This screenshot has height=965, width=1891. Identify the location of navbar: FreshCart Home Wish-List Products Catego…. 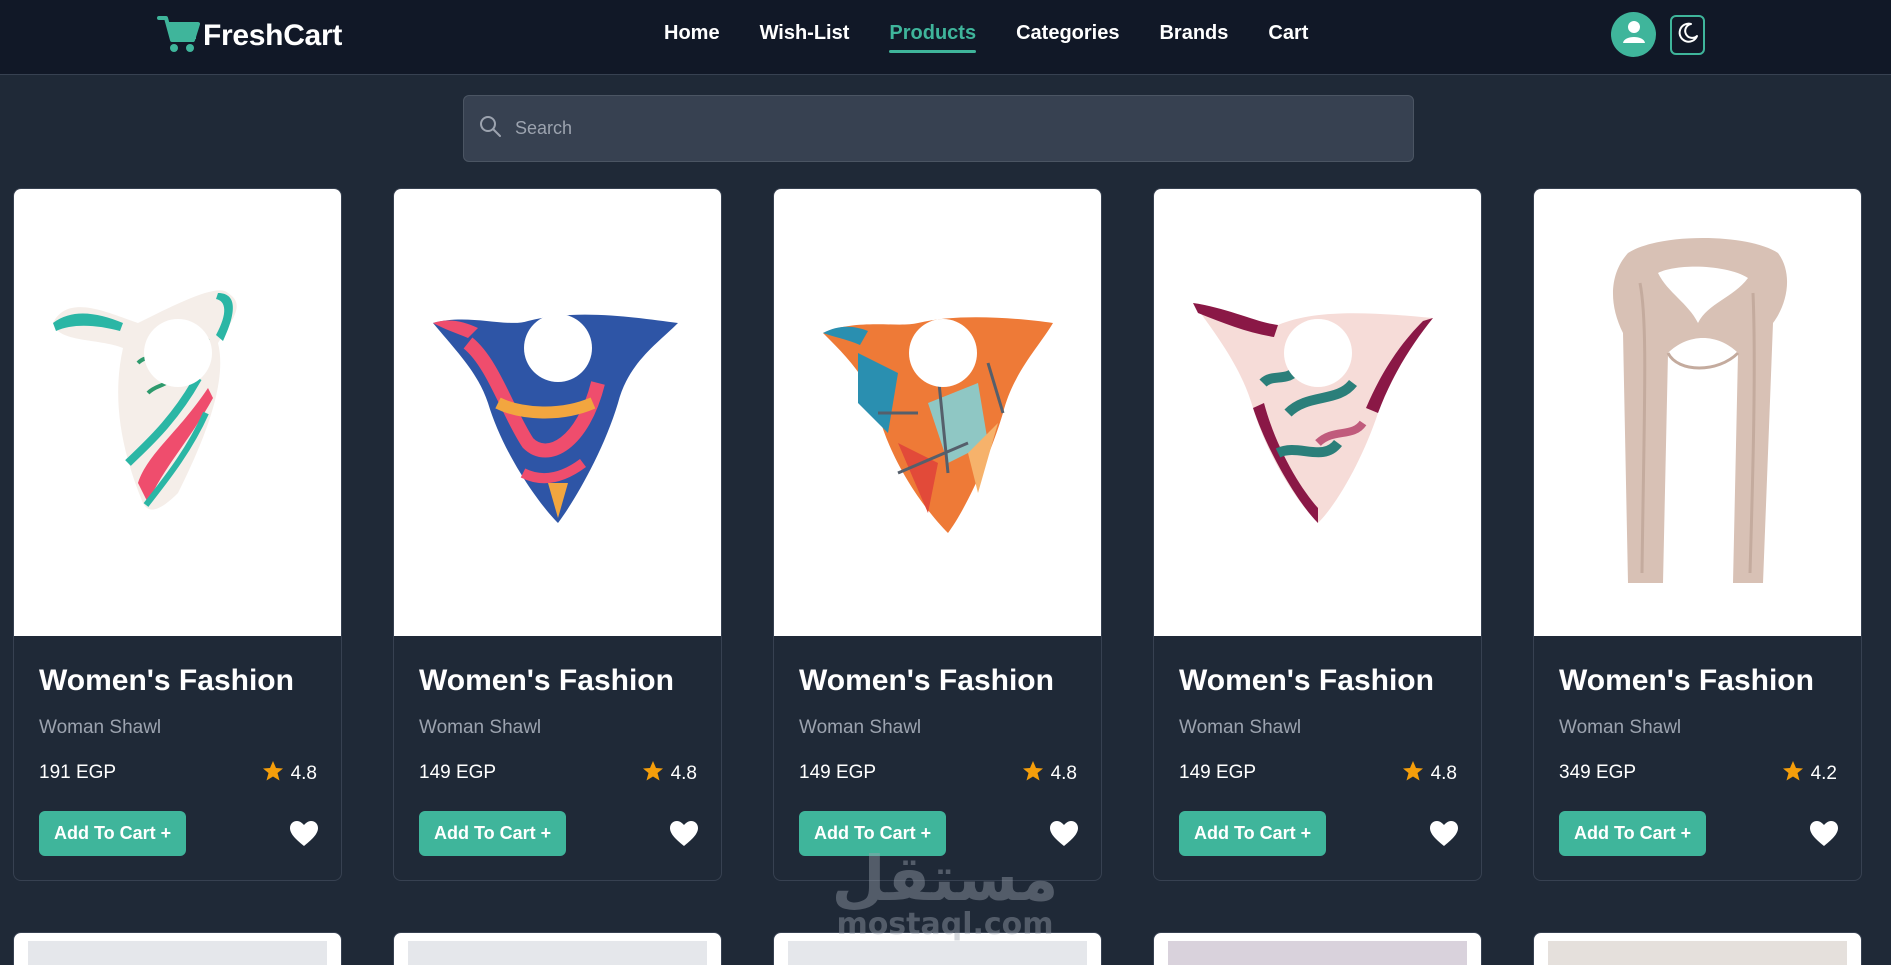
(945, 37).